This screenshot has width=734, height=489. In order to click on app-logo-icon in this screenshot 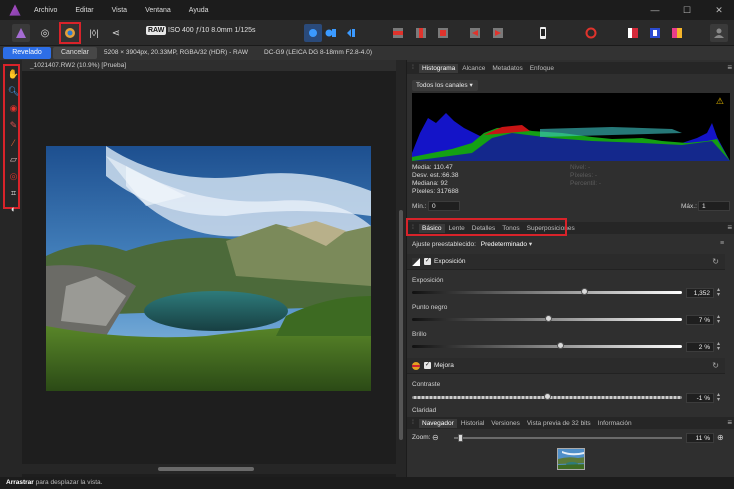, I will do `click(15, 10)`.